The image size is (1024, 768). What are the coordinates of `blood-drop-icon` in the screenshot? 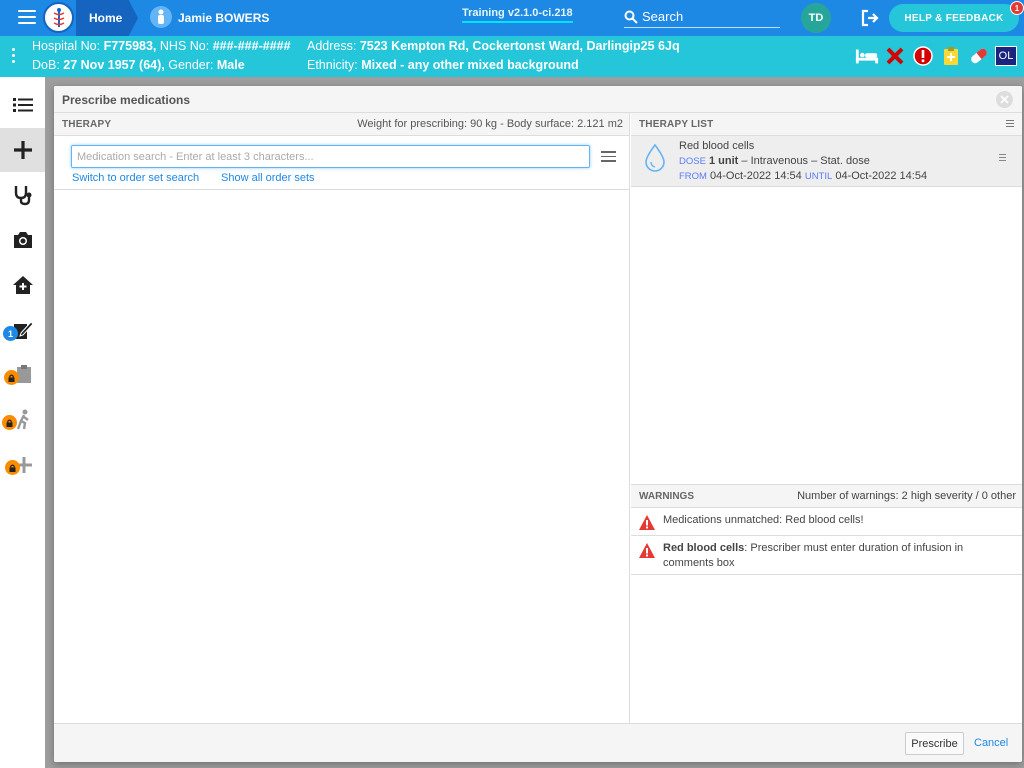 It's located at (655, 157).